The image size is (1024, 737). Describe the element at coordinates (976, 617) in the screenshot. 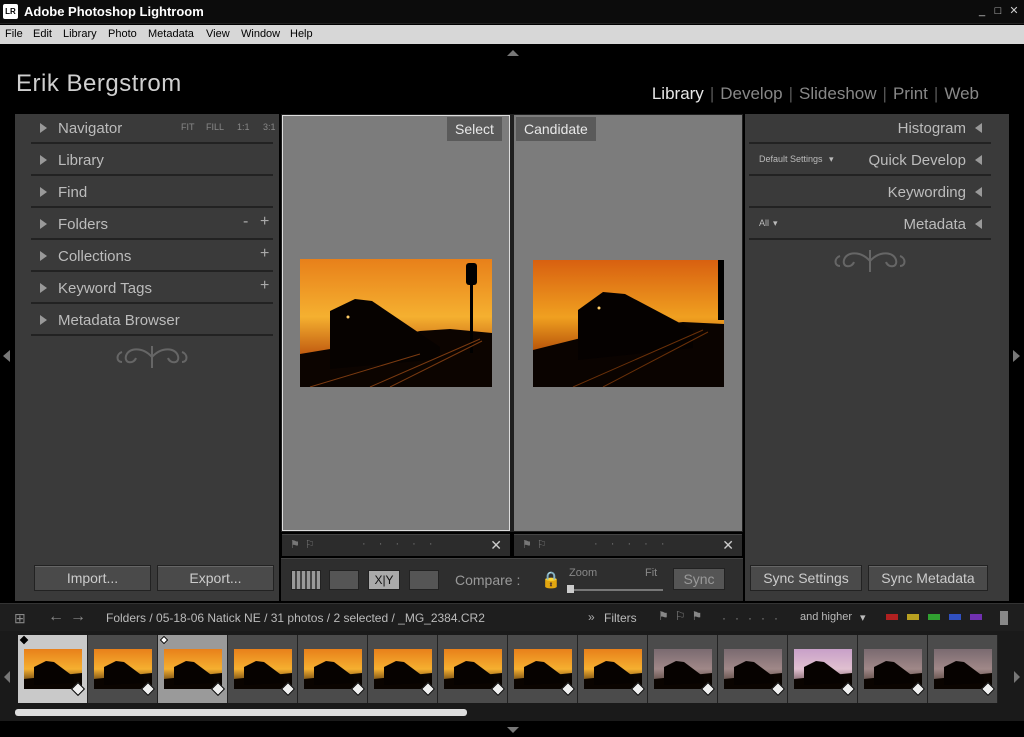

I see `label-purple-filter` at that location.